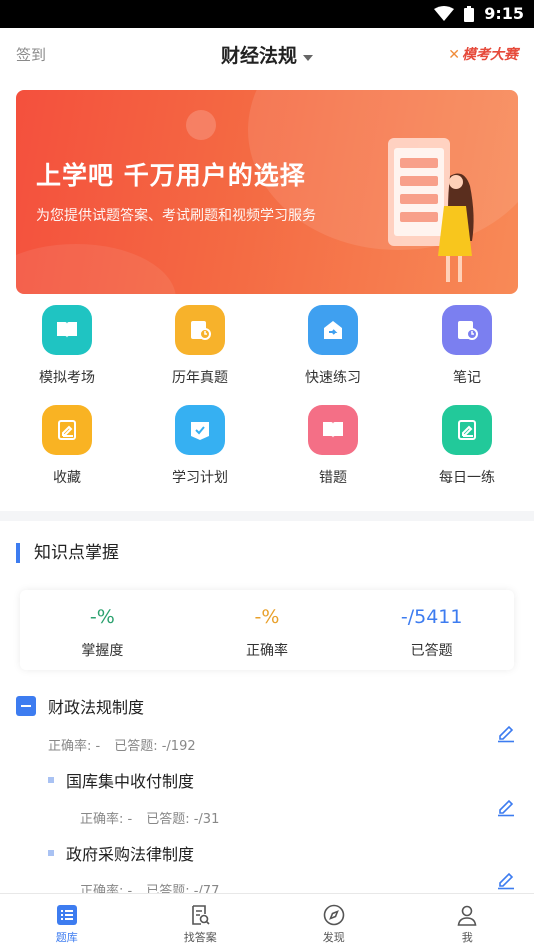 The image size is (534, 949). Describe the element at coordinates (66, 937) in the screenshot. I see `tab-label: 题库` at that location.